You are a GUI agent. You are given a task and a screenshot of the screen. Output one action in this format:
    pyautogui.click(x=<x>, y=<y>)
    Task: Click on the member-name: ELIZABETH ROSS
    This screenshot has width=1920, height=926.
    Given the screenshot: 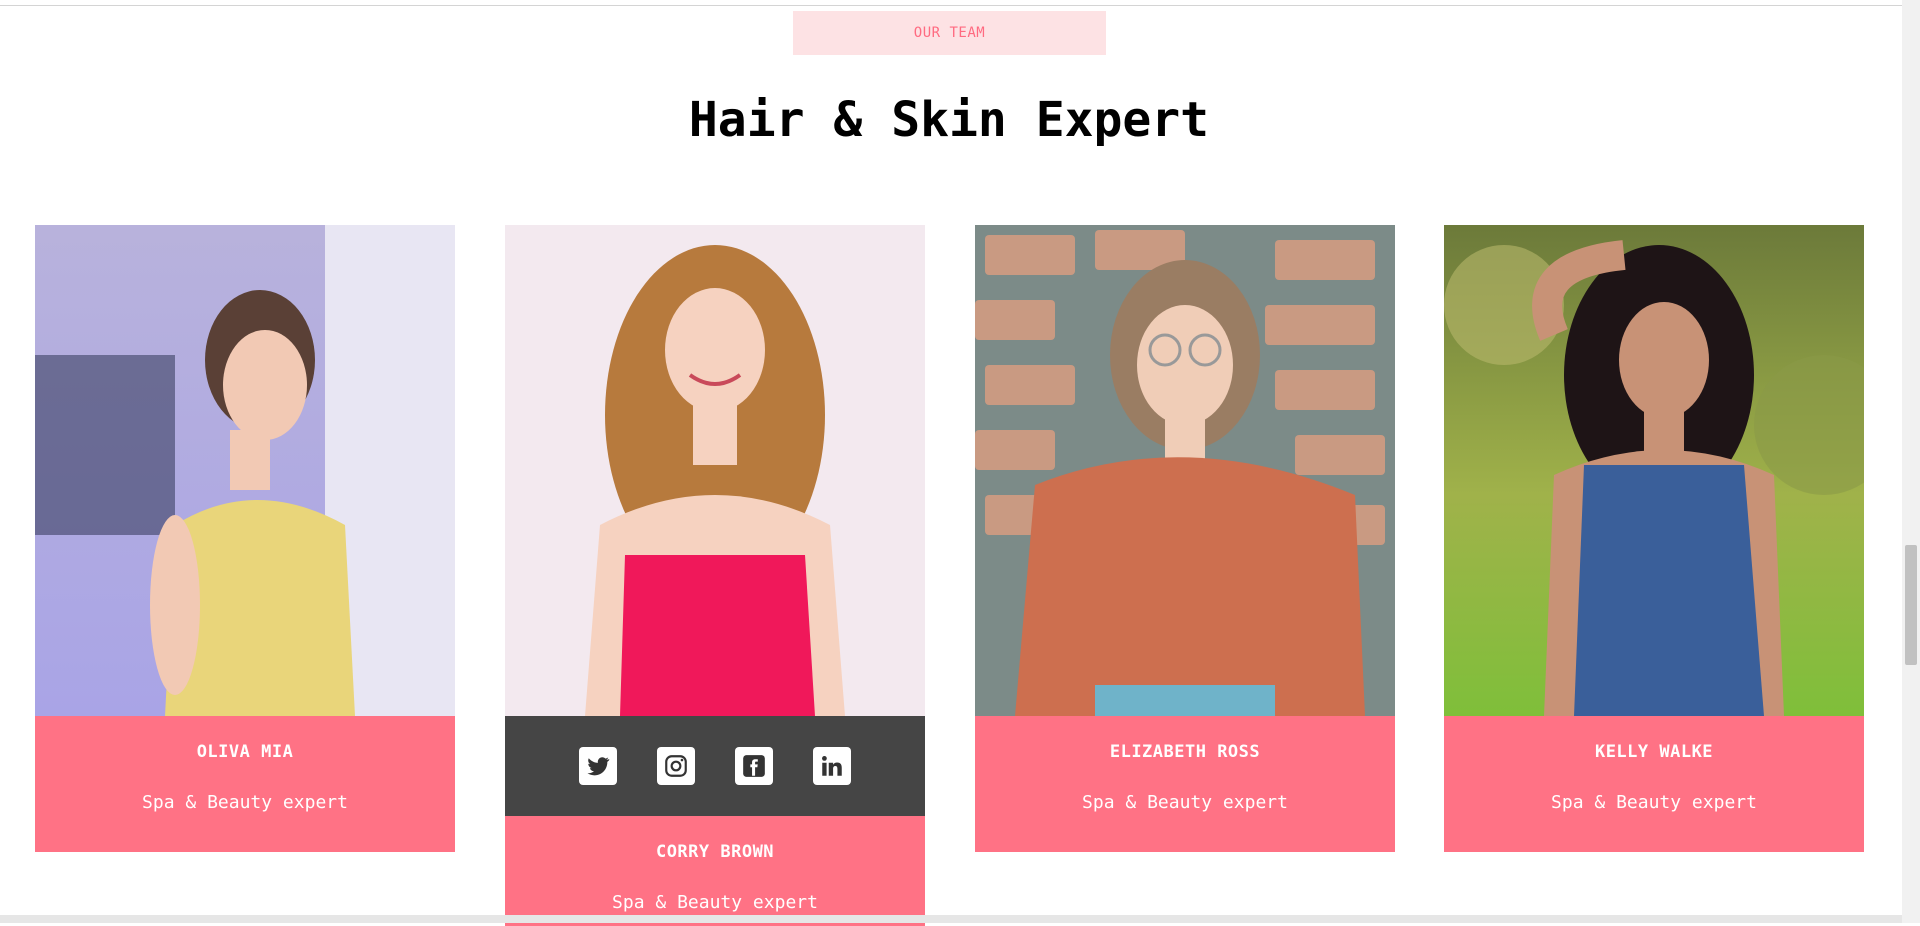 What is the action you would take?
    pyautogui.click(x=1185, y=752)
    